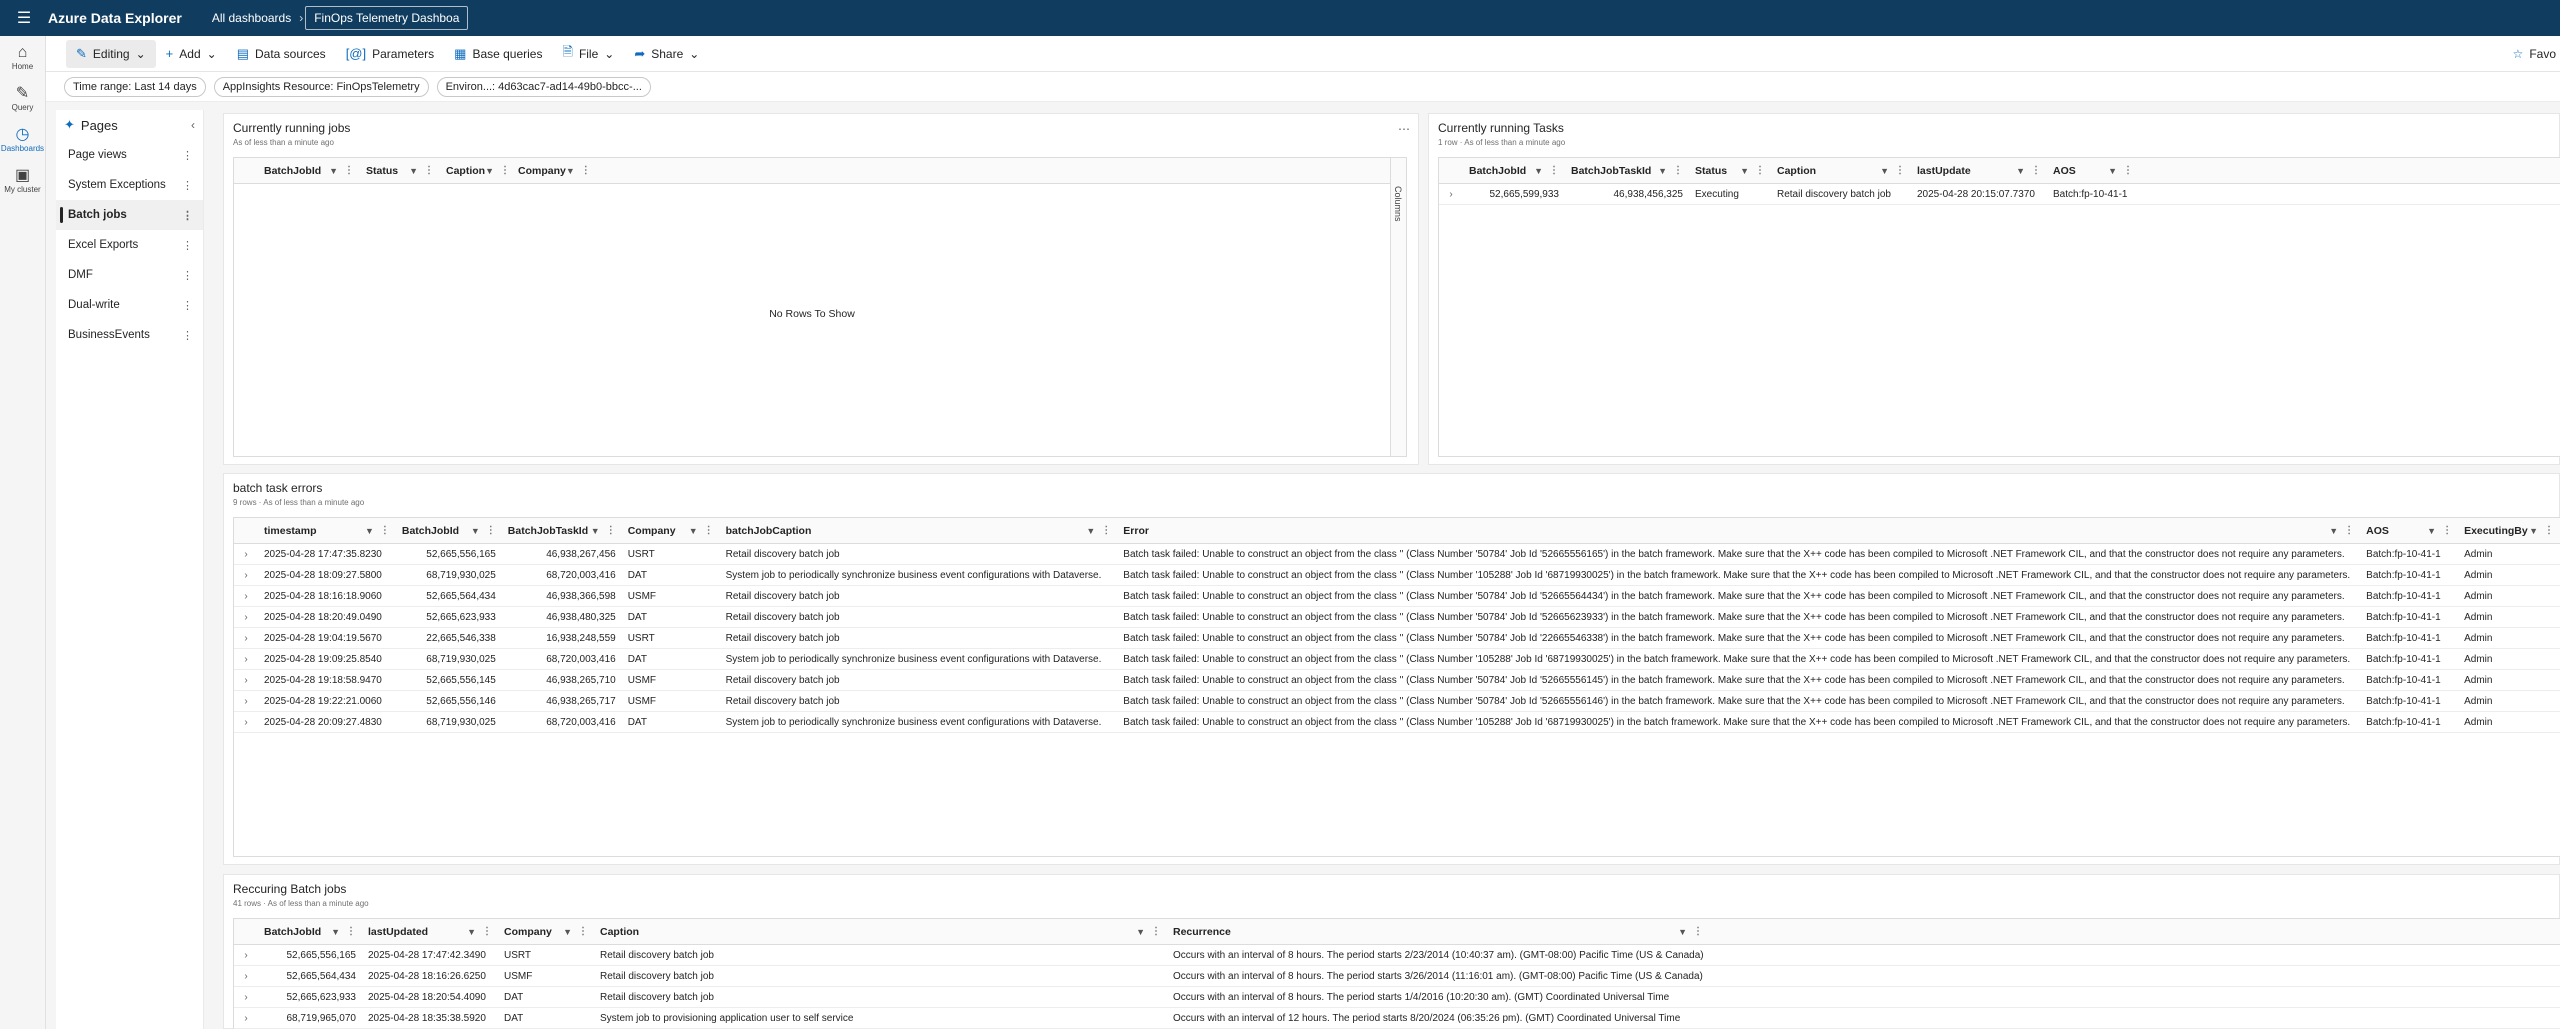 The image size is (2560, 1029). Describe the element at coordinates (1398, 307) in the screenshot. I see `columns-side-panel-toggle: Columns` at that location.